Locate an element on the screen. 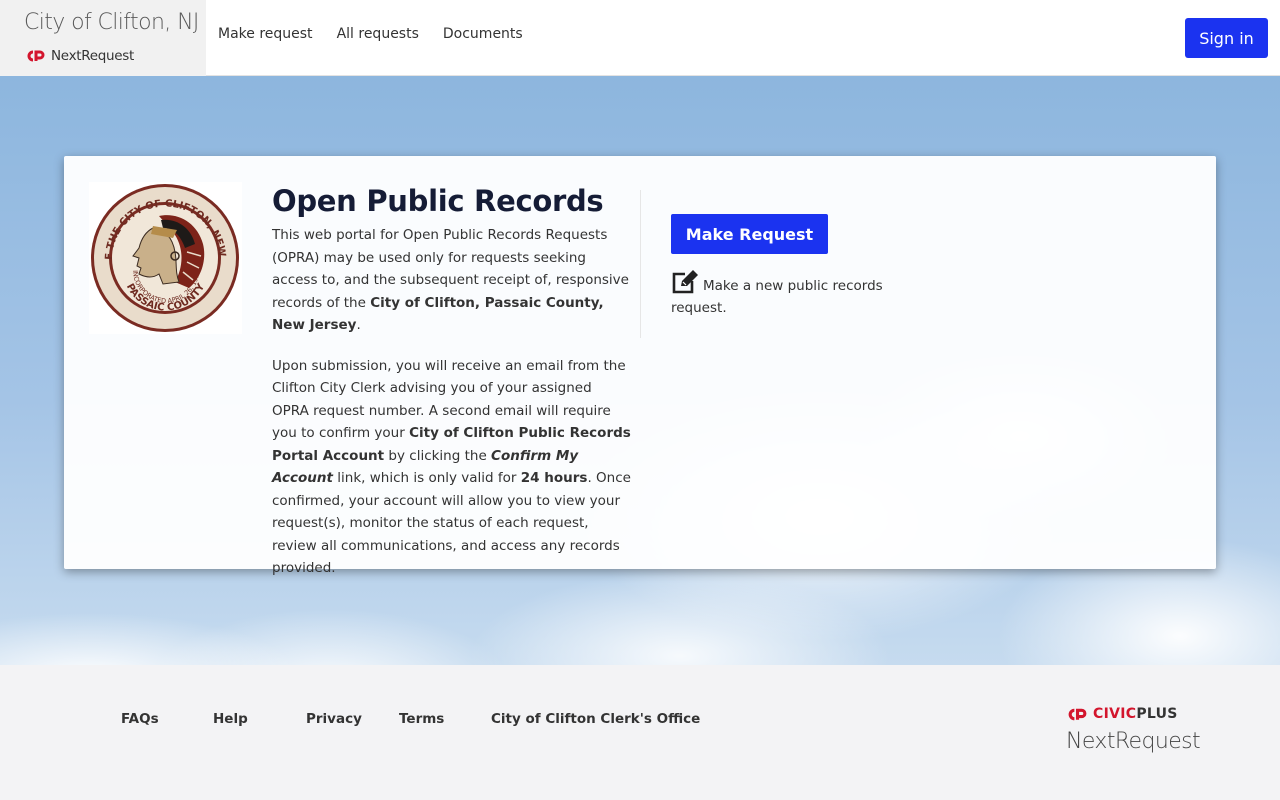 The width and height of the screenshot is (1280, 800). site-title: City of Clifton, NJ is located at coordinates (111, 22).